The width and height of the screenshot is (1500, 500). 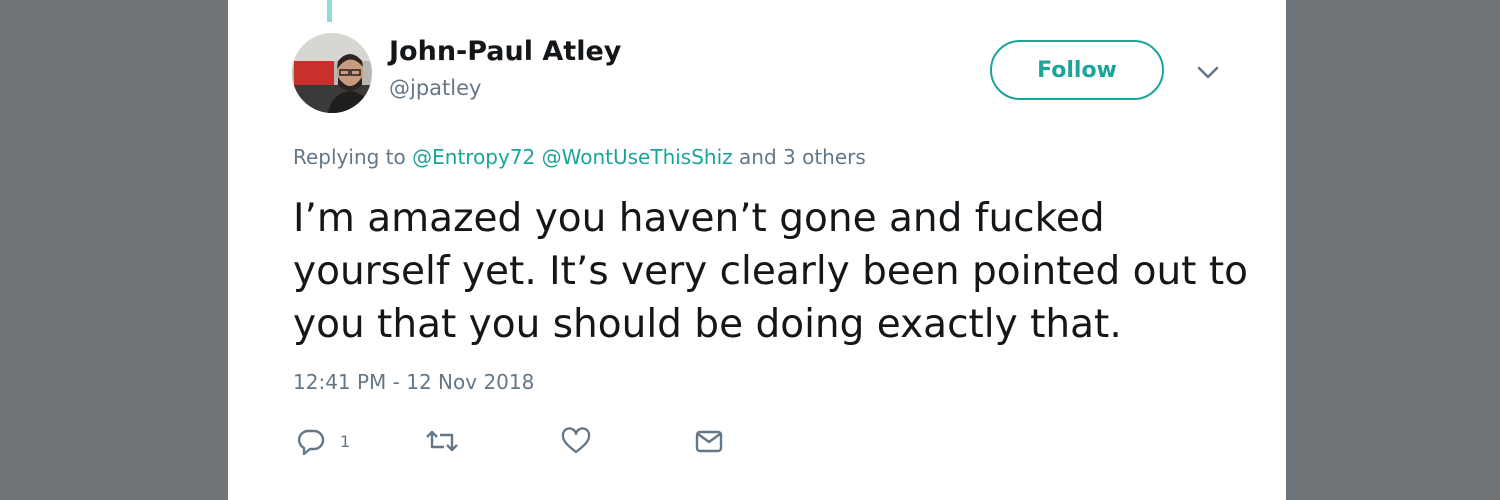 What do you see at coordinates (311, 441) in the screenshot?
I see `reply-icon` at bounding box center [311, 441].